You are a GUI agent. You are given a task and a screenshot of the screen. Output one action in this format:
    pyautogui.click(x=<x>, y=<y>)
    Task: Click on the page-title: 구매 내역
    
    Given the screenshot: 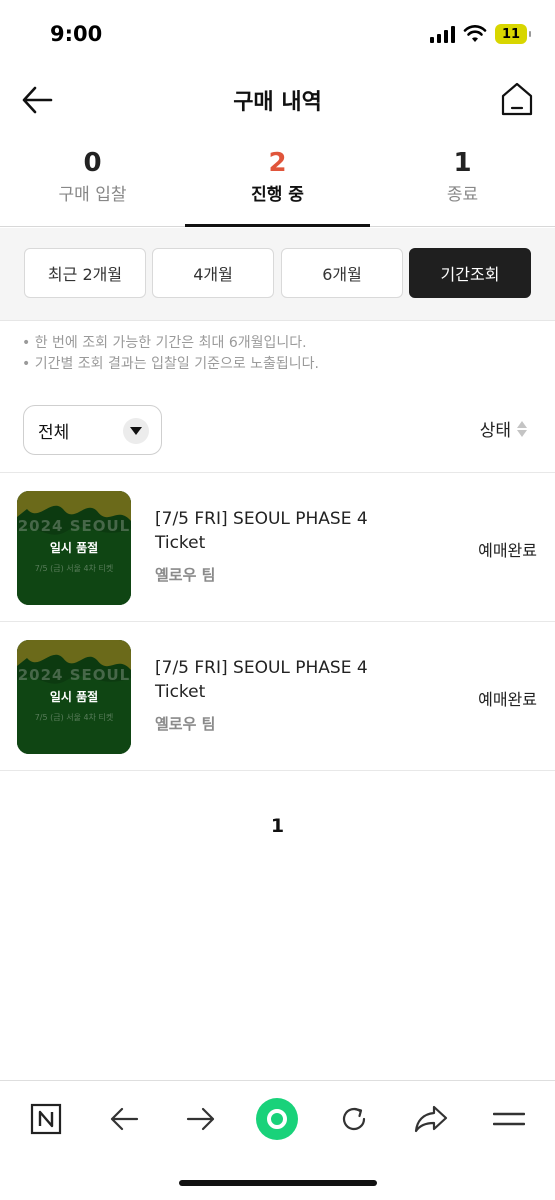 What is the action you would take?
    pyautogui.click(x=277, y=102)
    